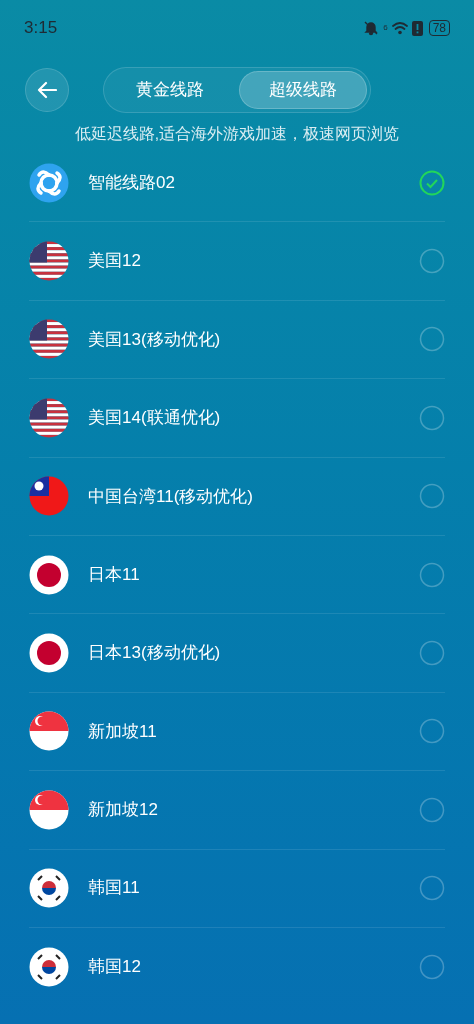  Describe the element at coordinates (371, 28) in the screenshot. I see `muted-bell-icon` at that location.